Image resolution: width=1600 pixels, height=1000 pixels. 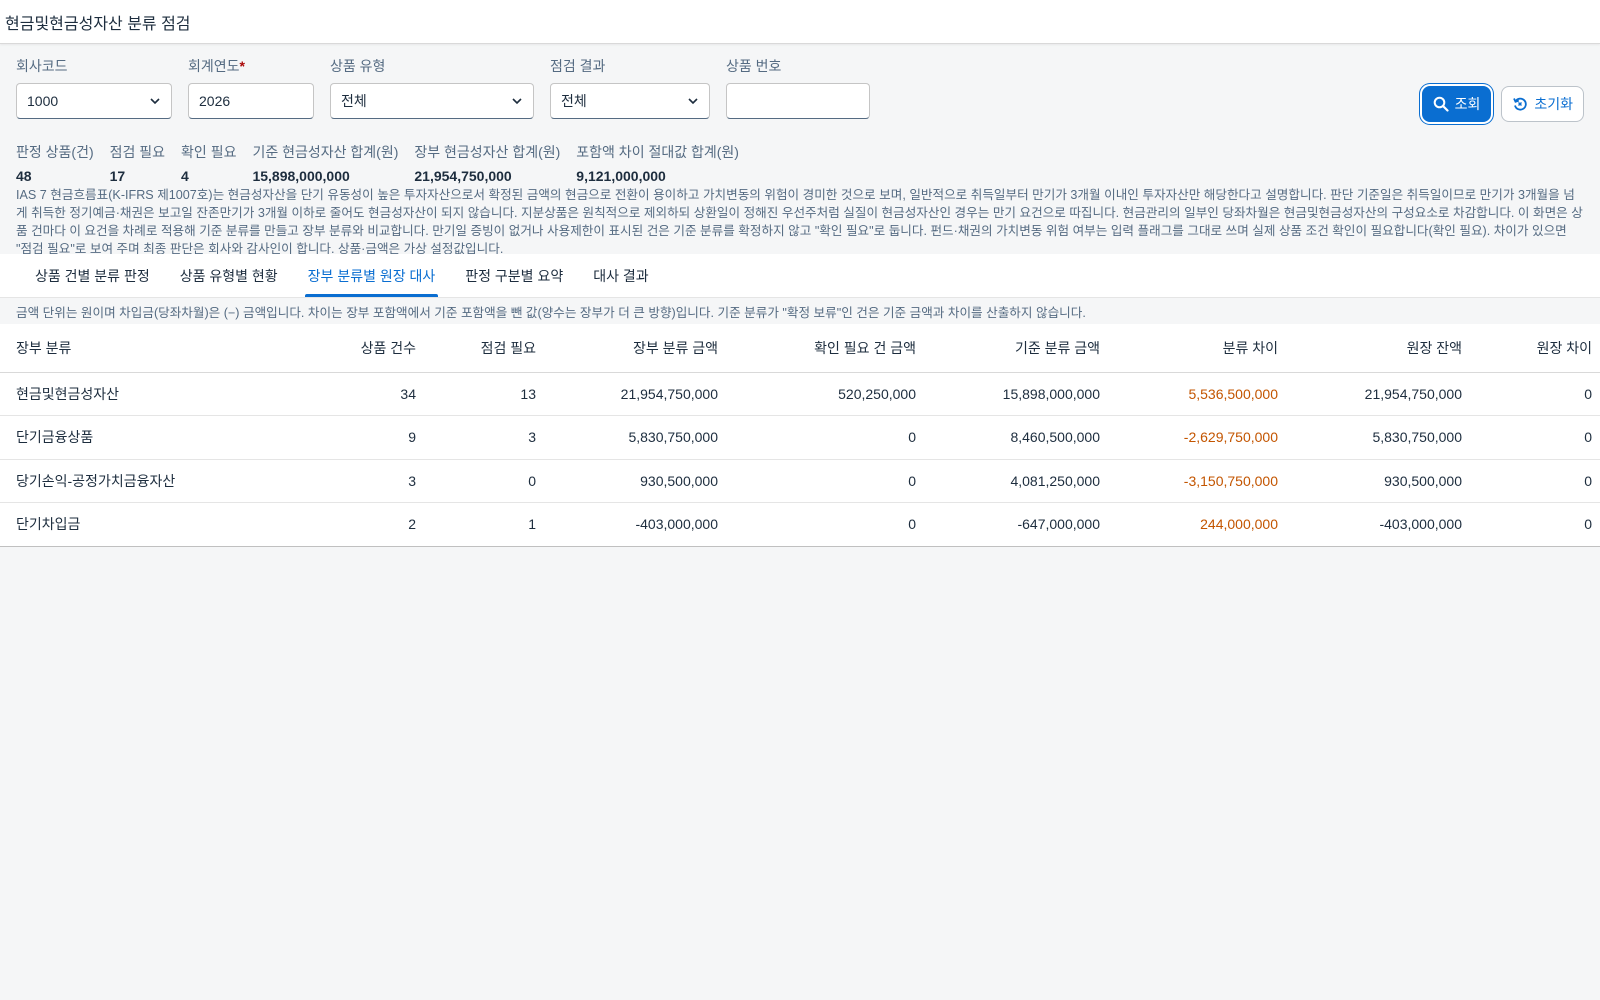 I want to click on reset-button: 초기화, so click(x=1542, y=104).